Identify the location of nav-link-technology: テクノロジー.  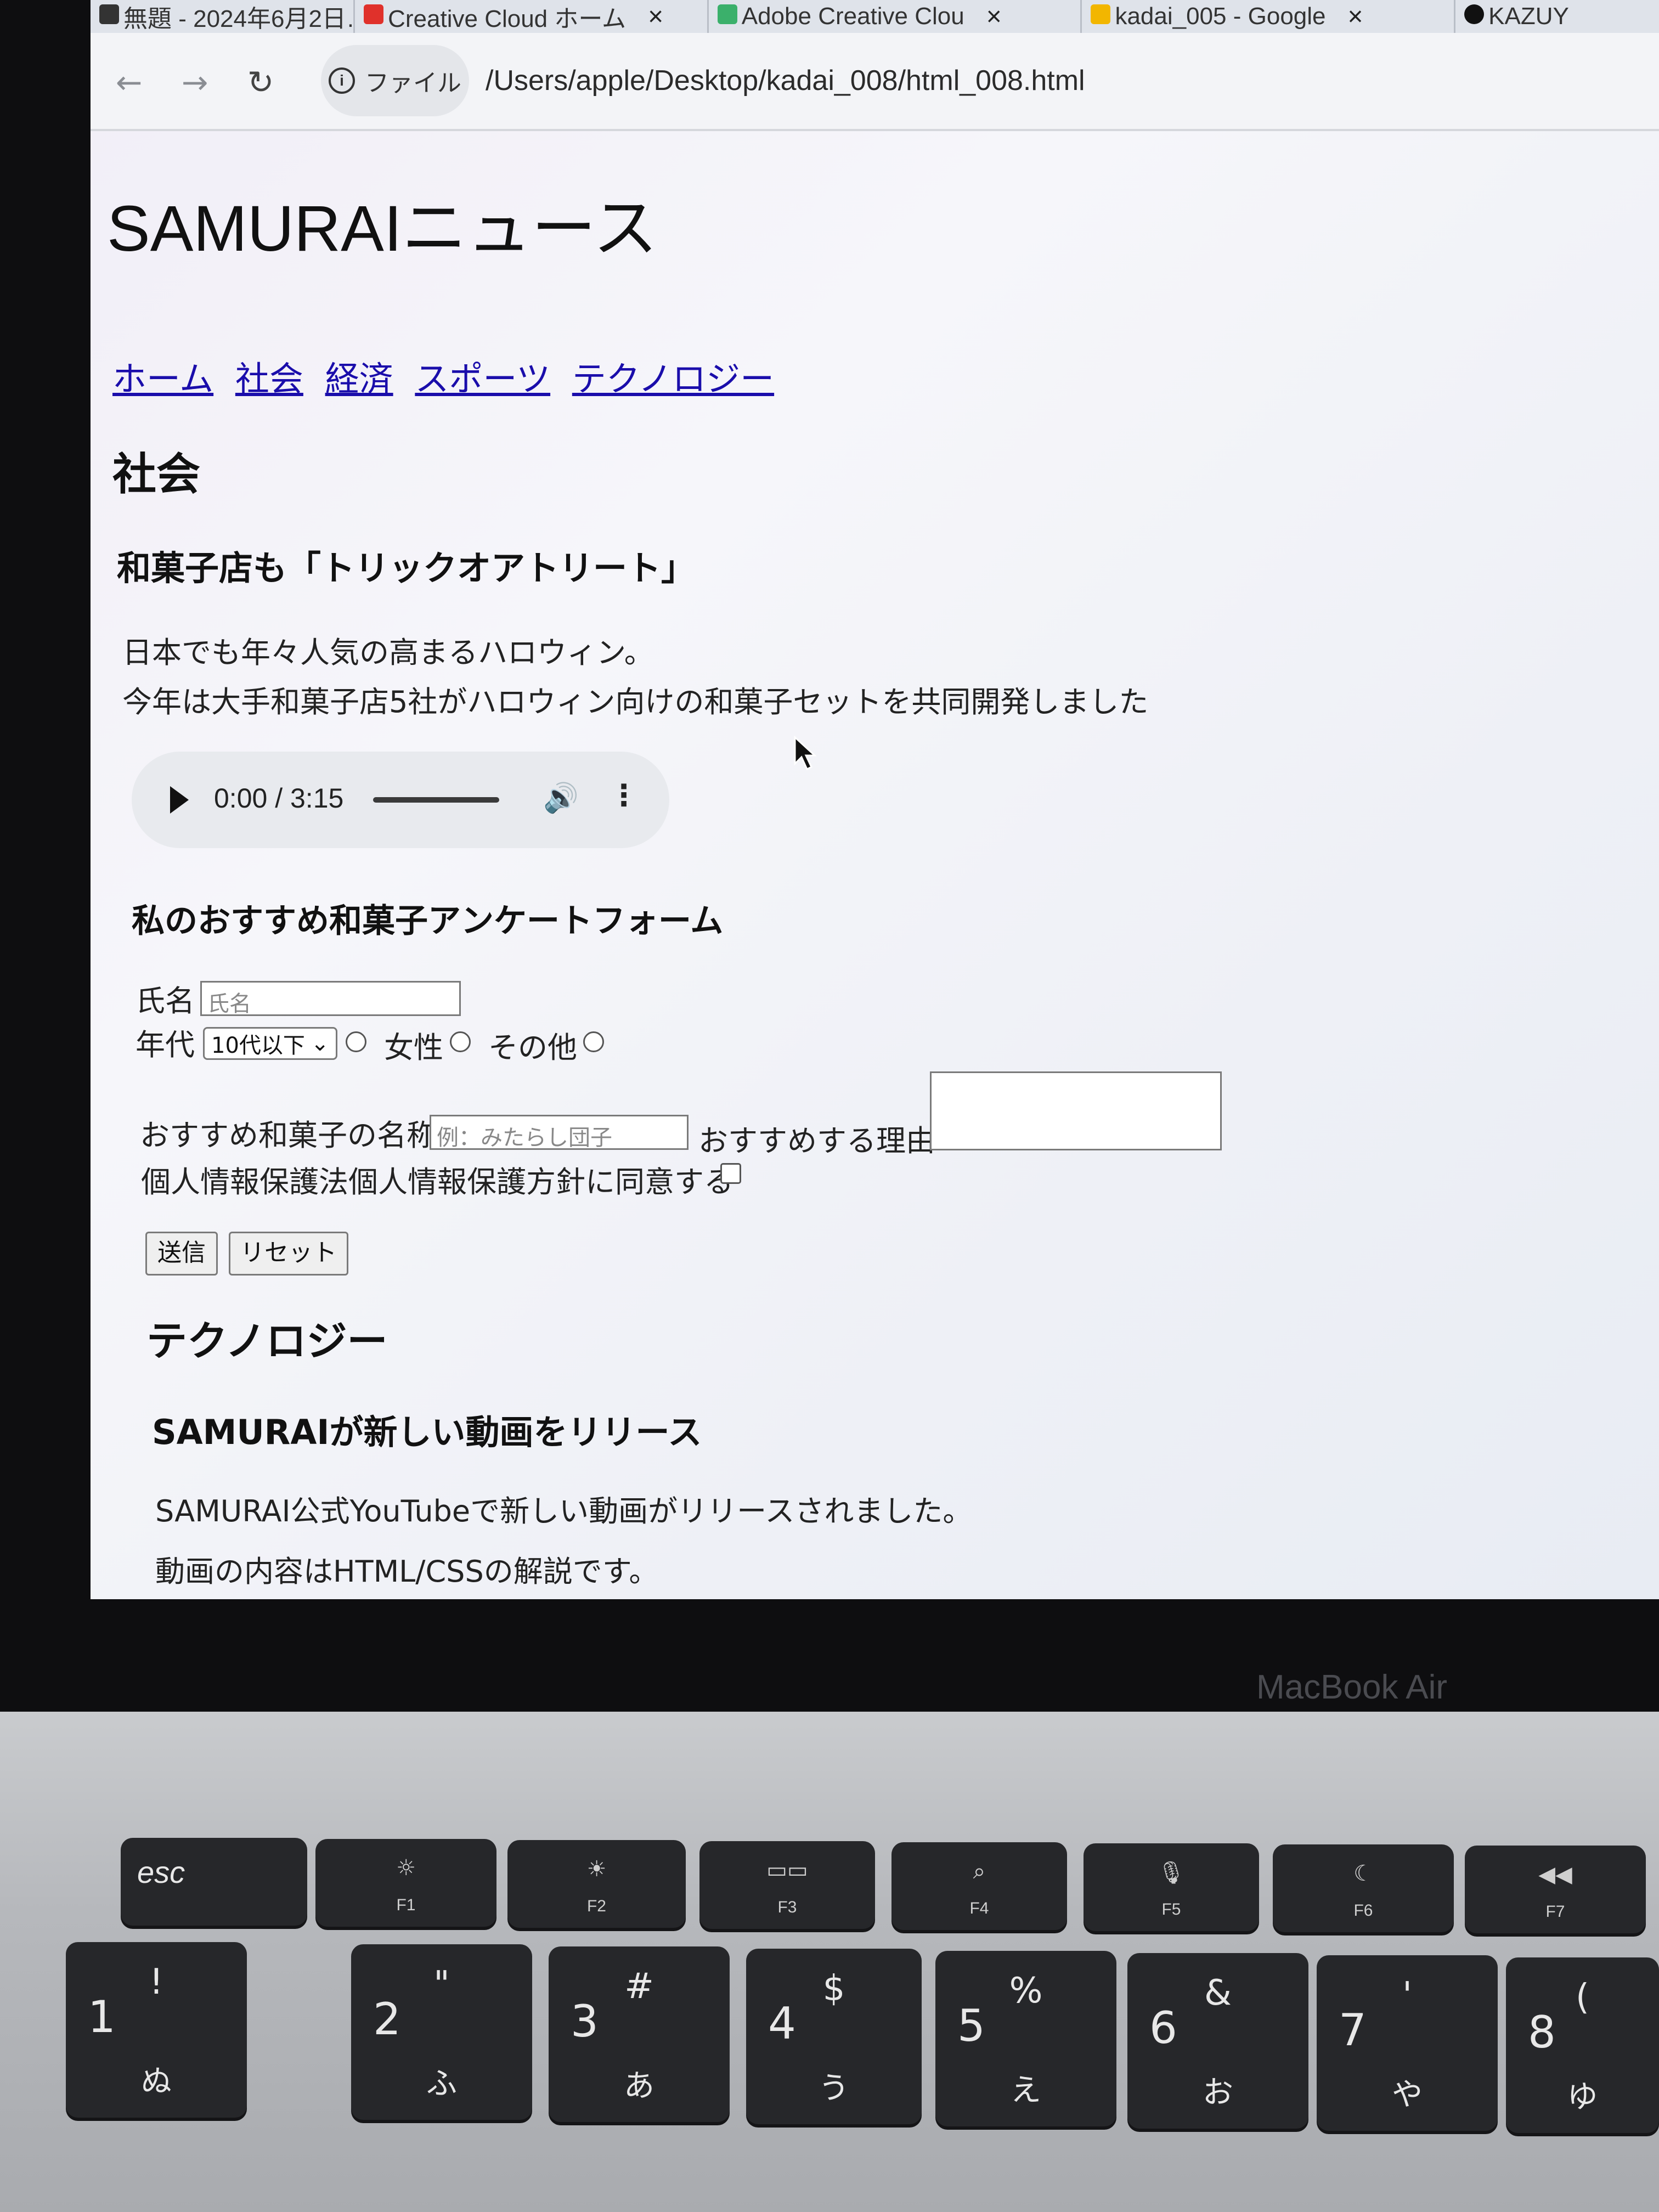
(673, 379).